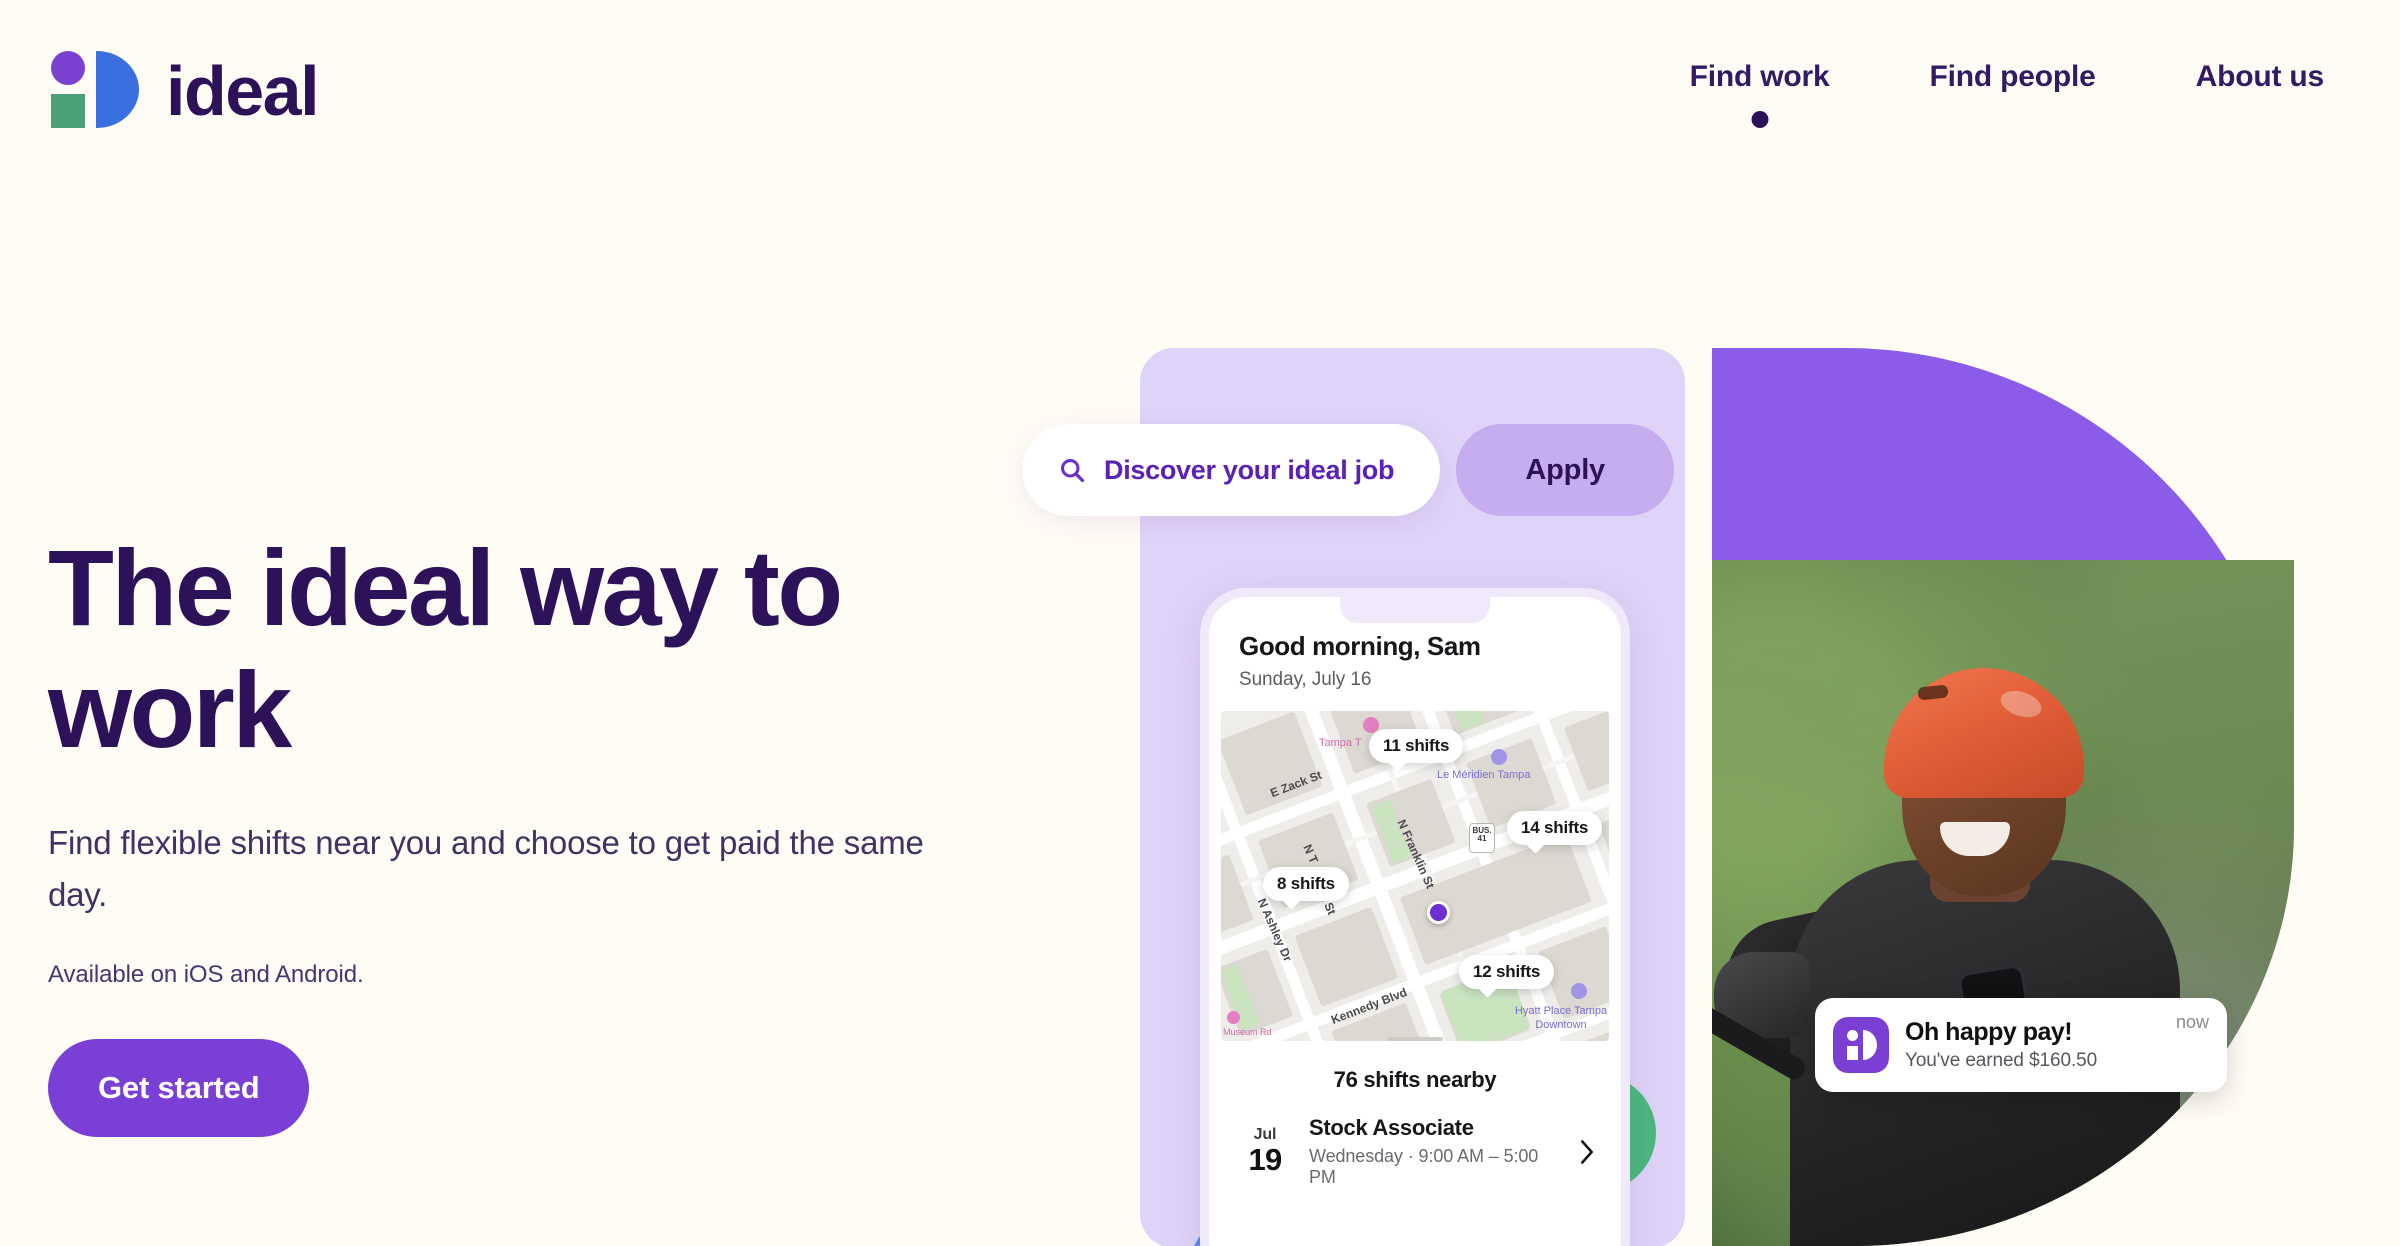  Describe the element at coordinates (1861, 1045) in the screenshot. I see `ideal-app-icon` at that location.